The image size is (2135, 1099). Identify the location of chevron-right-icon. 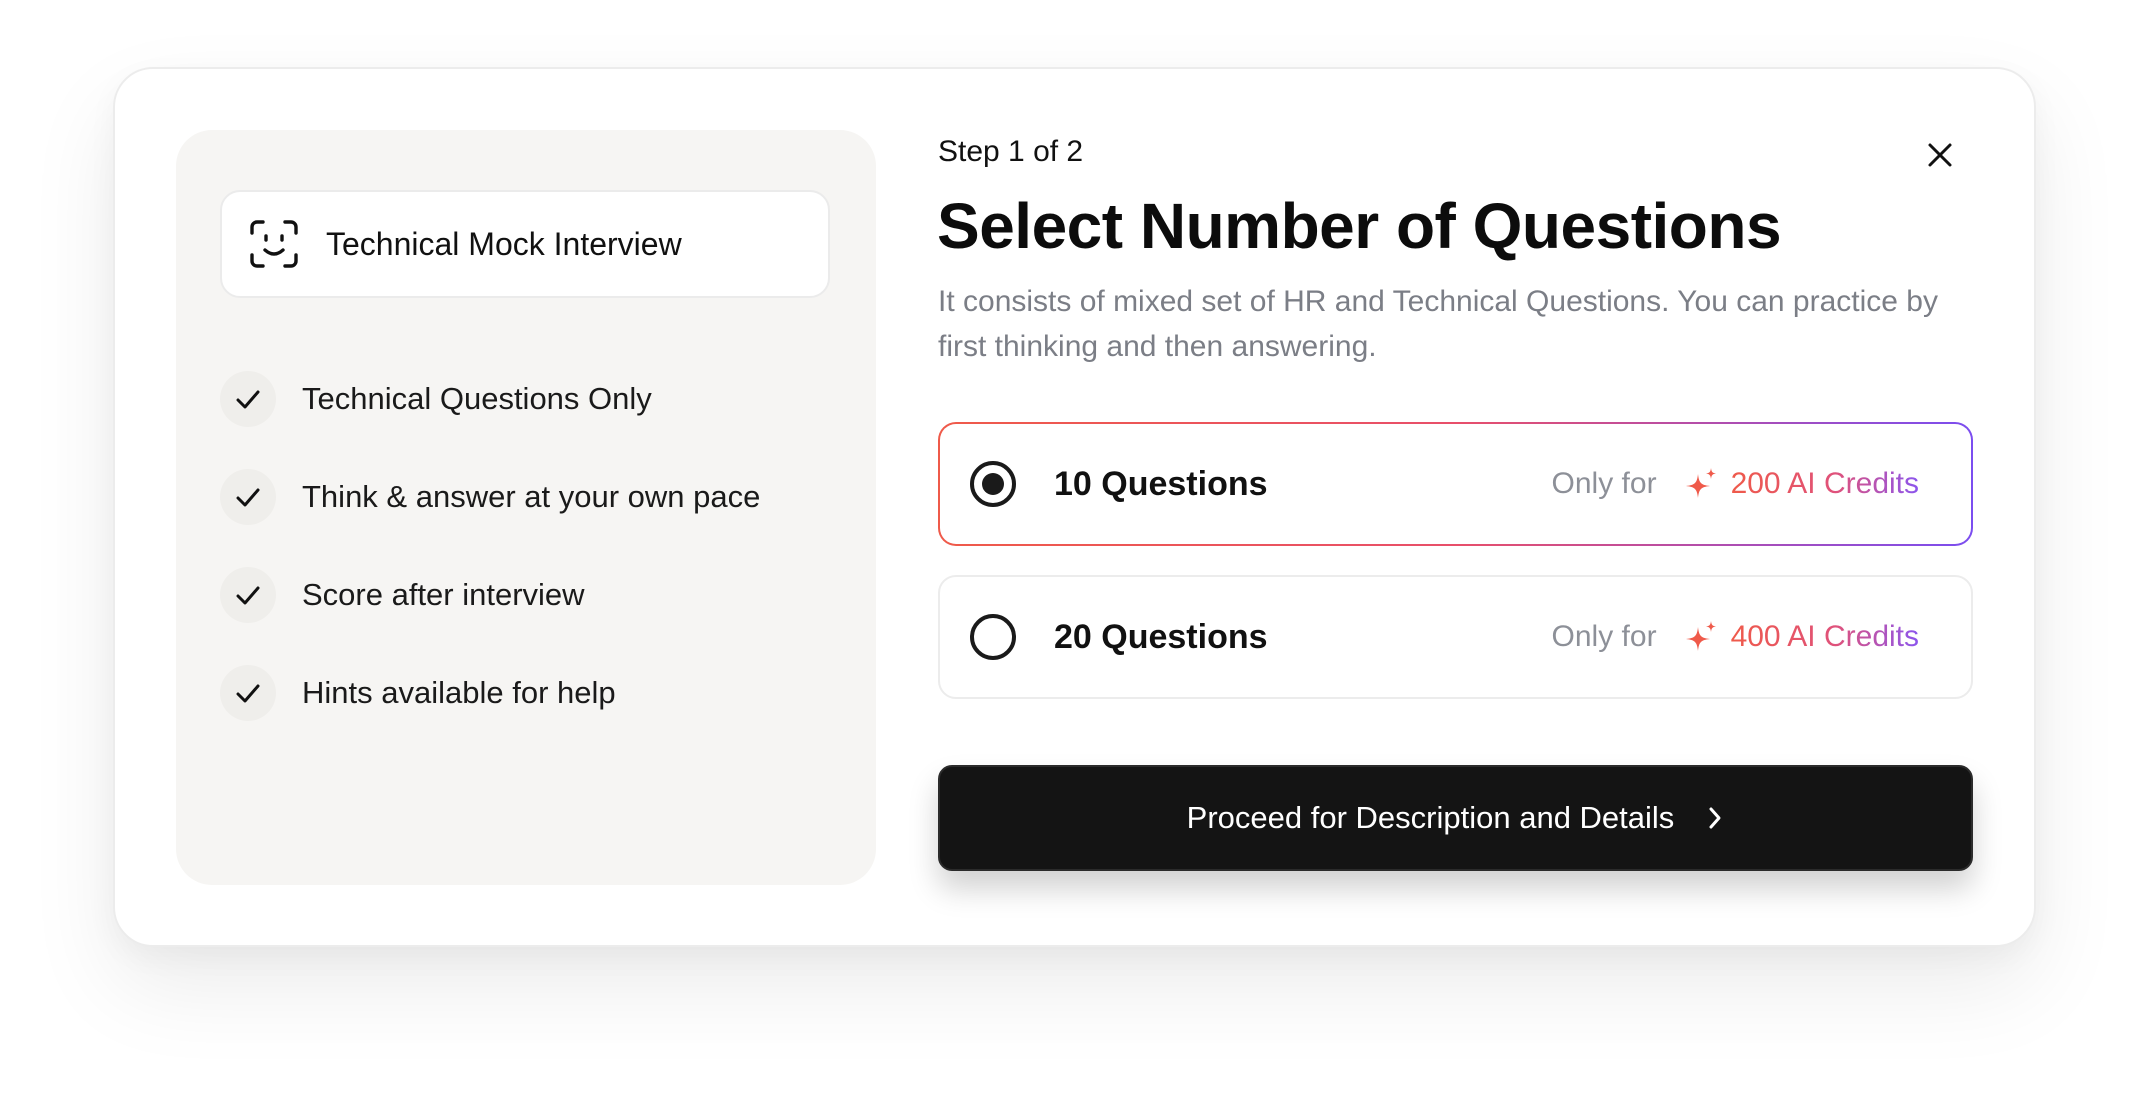
(1715, 818).